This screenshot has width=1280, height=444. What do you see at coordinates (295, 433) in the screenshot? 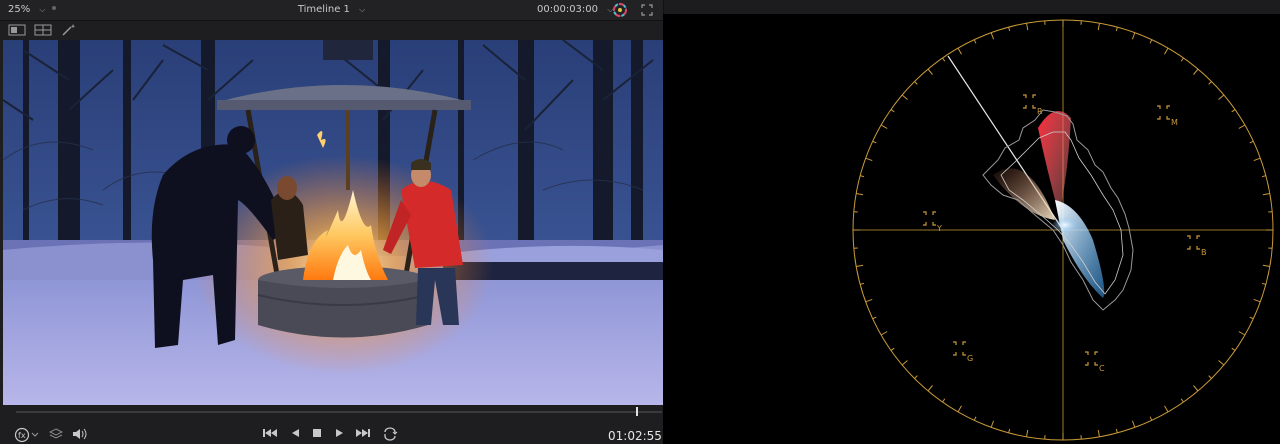
I see `play-reverse-icon` at bounding box center [295, 433].